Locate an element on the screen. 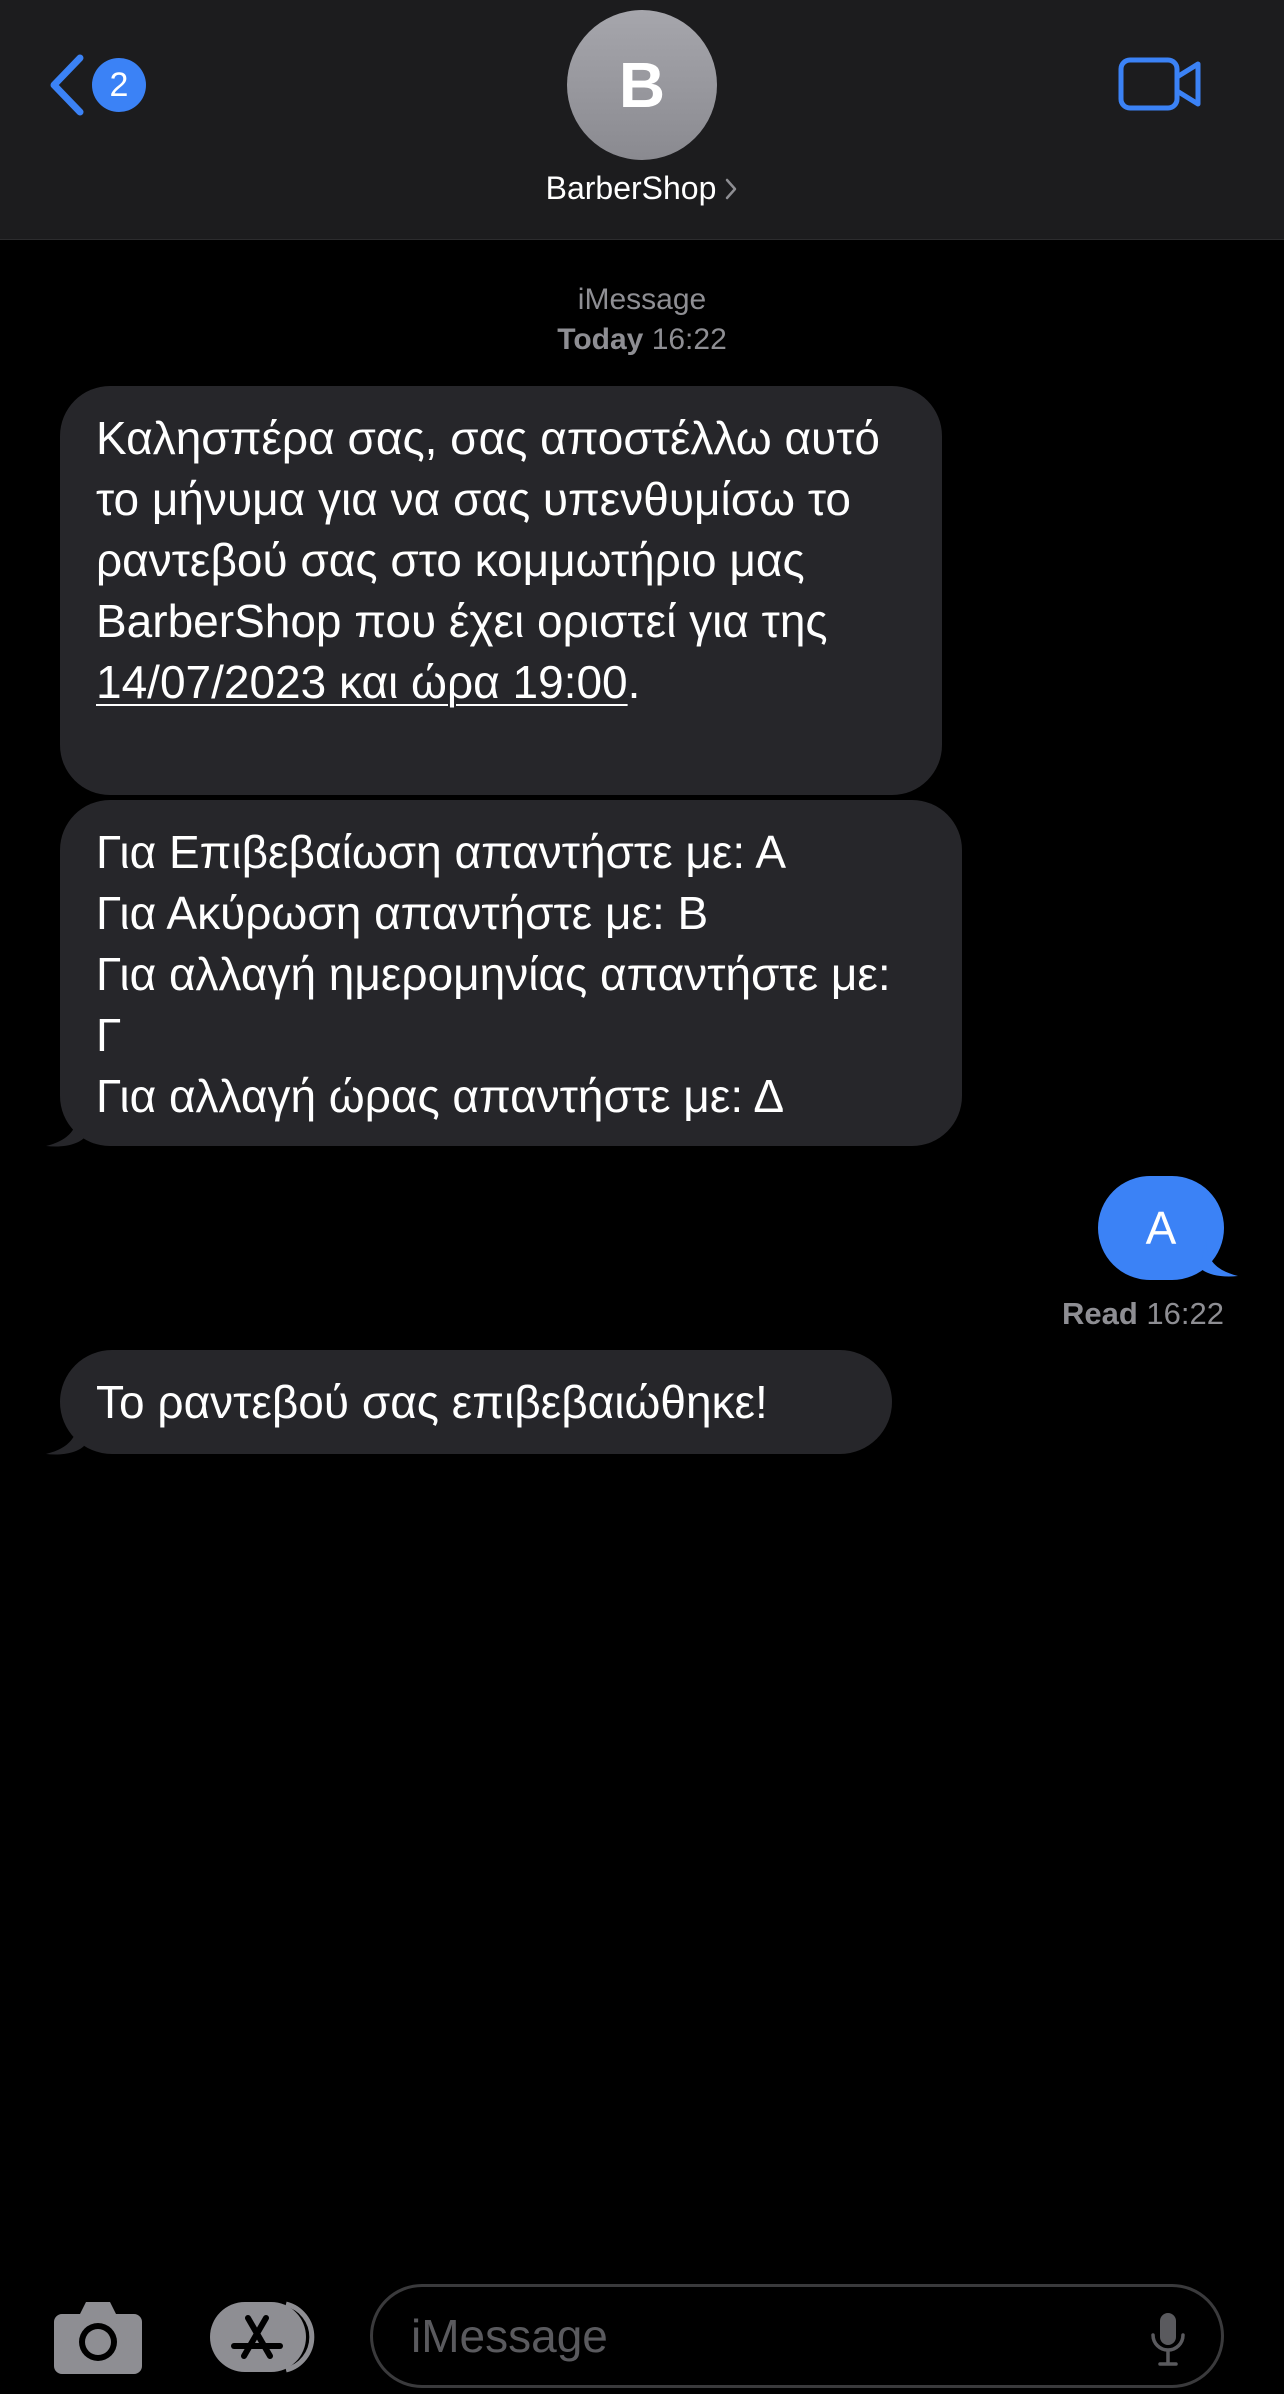 The height and width of the screenshot is (2394, 1284). camera-icon is located at coordinates (98, 2336).